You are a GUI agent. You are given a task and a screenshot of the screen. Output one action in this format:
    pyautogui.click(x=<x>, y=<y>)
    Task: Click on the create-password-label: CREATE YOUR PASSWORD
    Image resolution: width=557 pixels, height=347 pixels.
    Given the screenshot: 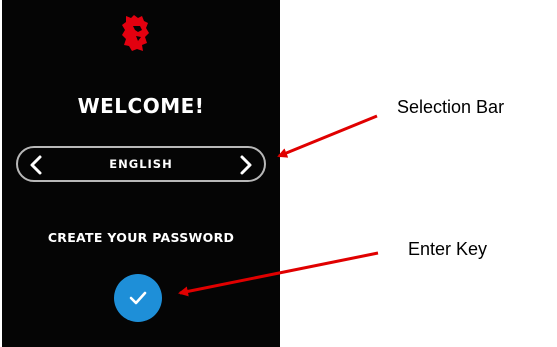 What is the action you would take?
    pyautogui.click(x=141, y=237)
    